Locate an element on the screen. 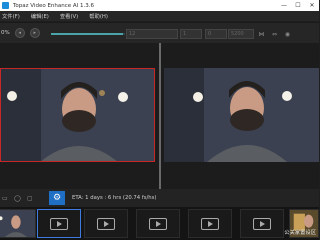  filmstrip-thumb-selected is located at coordinates (59, 223).